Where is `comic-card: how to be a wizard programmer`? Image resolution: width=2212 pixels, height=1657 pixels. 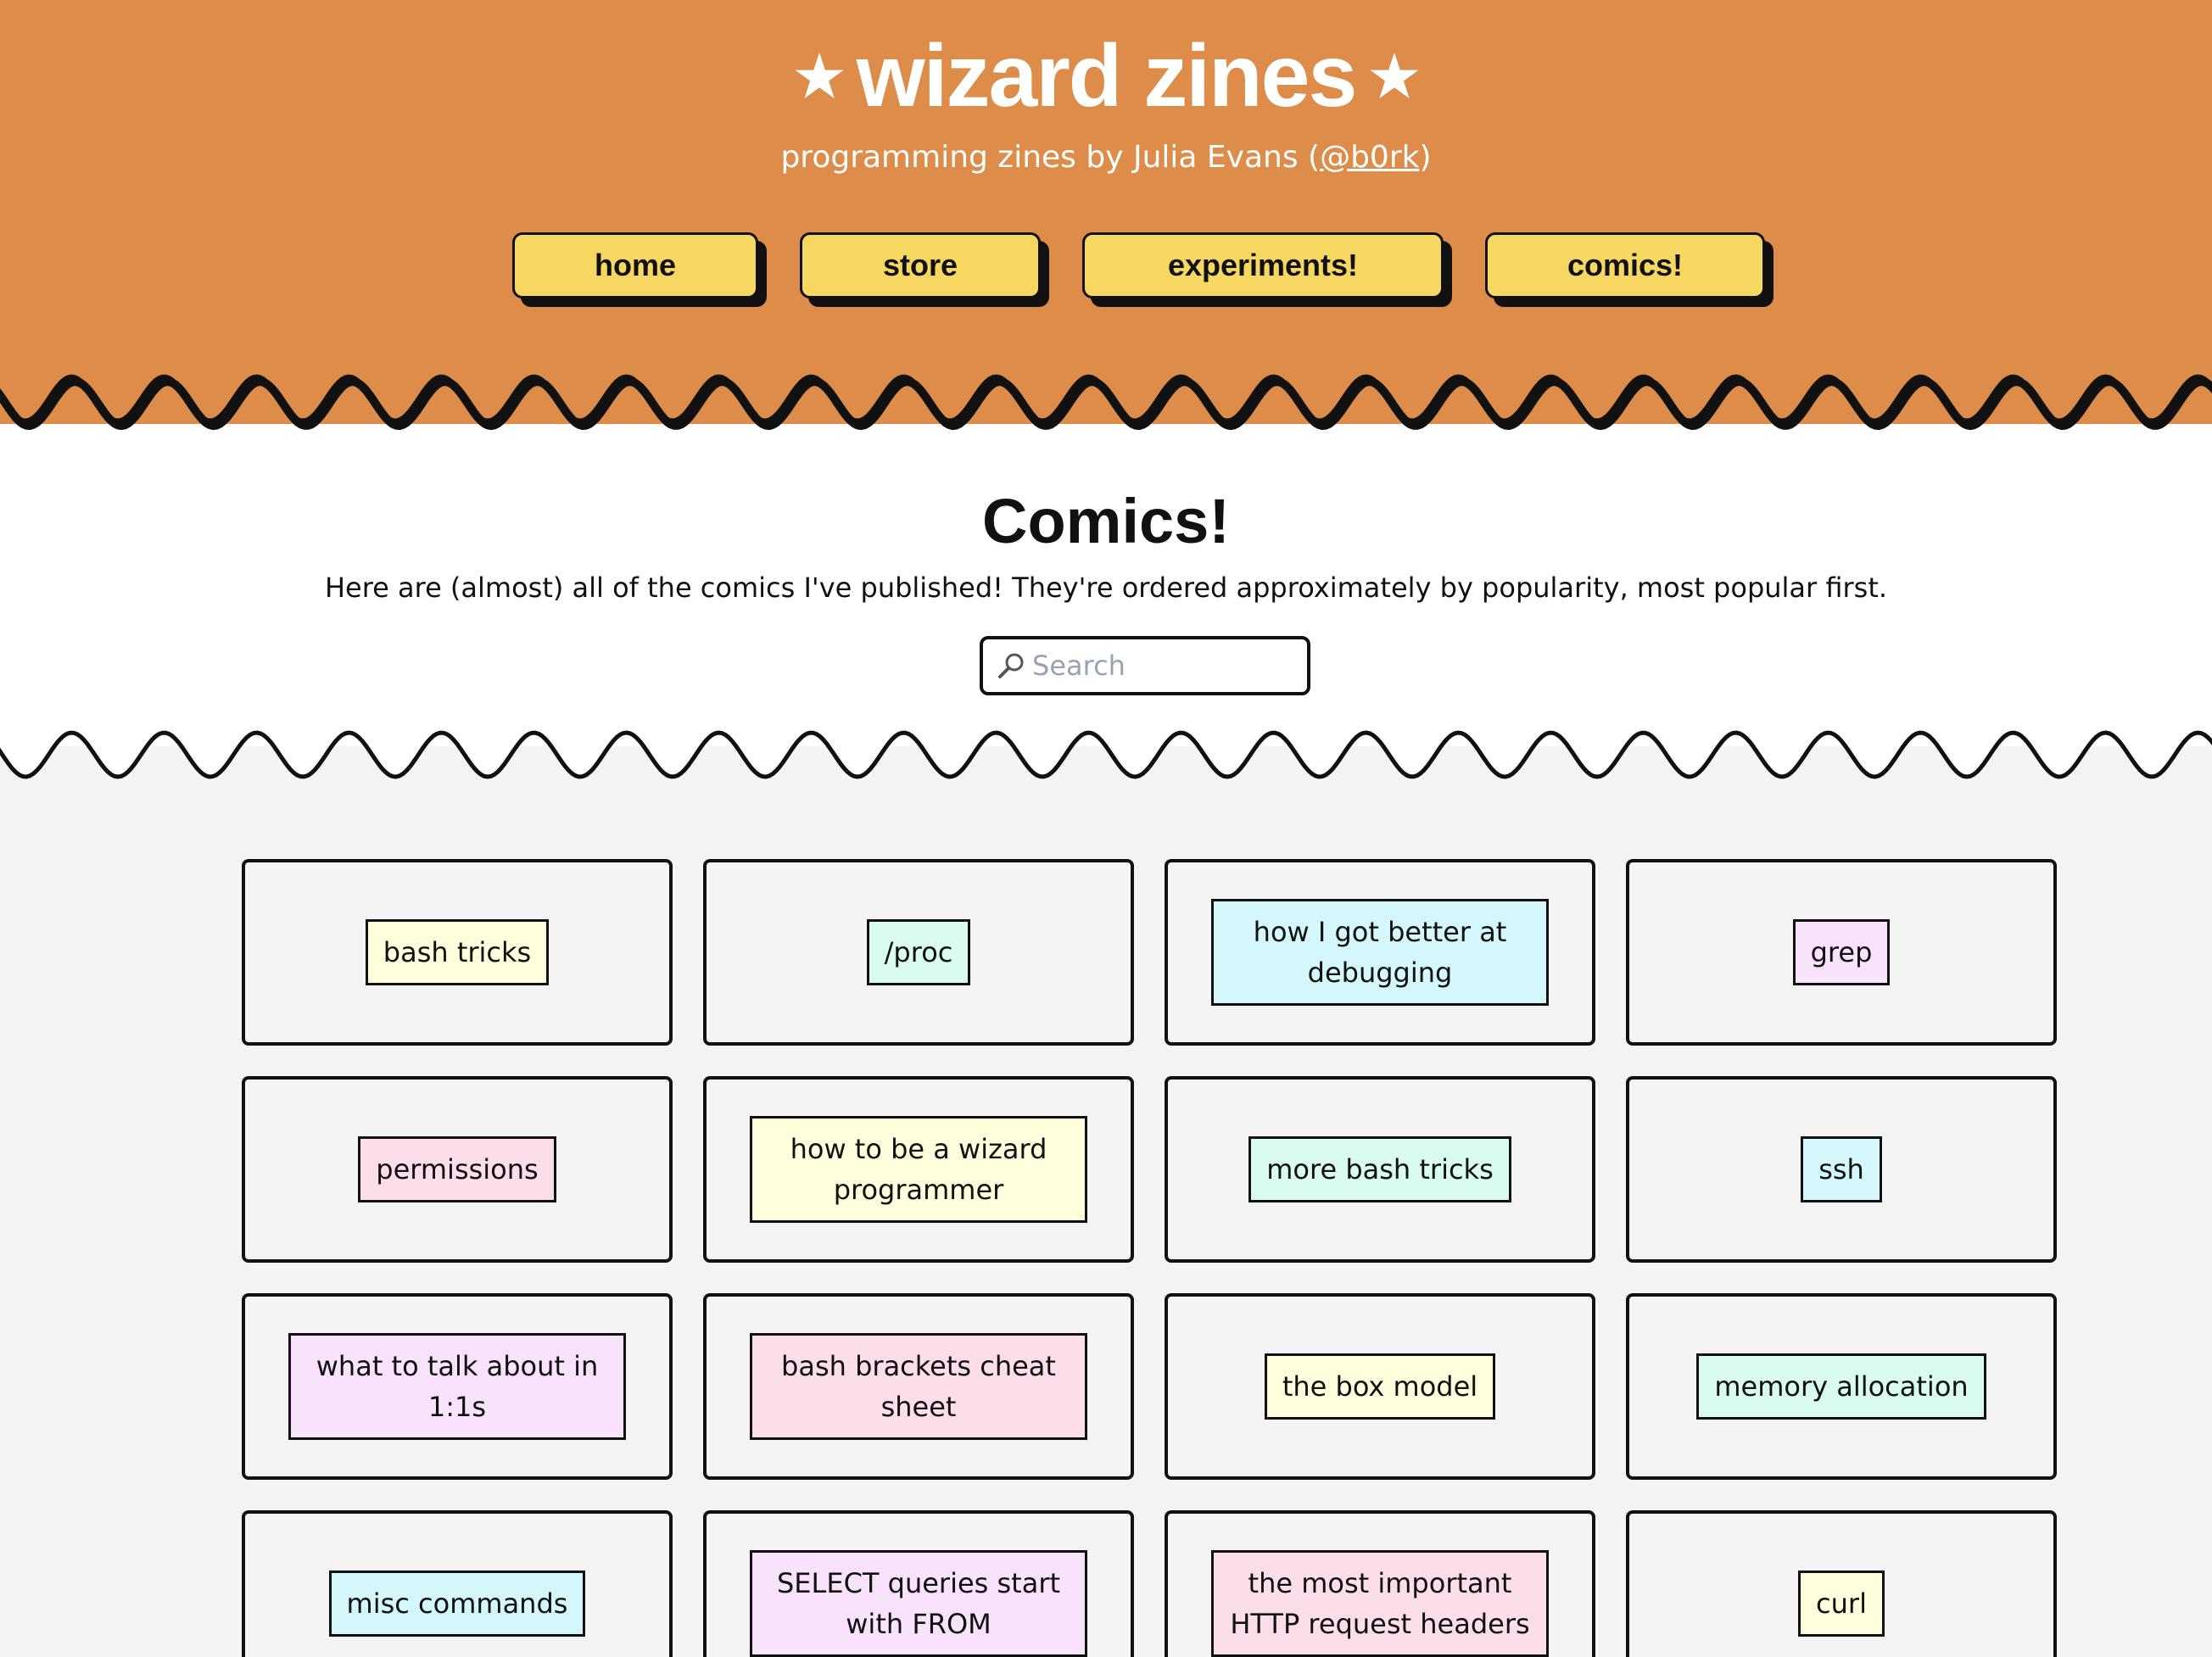 comic-card: how to be a wizard programmer is located at coordinates (919, 1169).